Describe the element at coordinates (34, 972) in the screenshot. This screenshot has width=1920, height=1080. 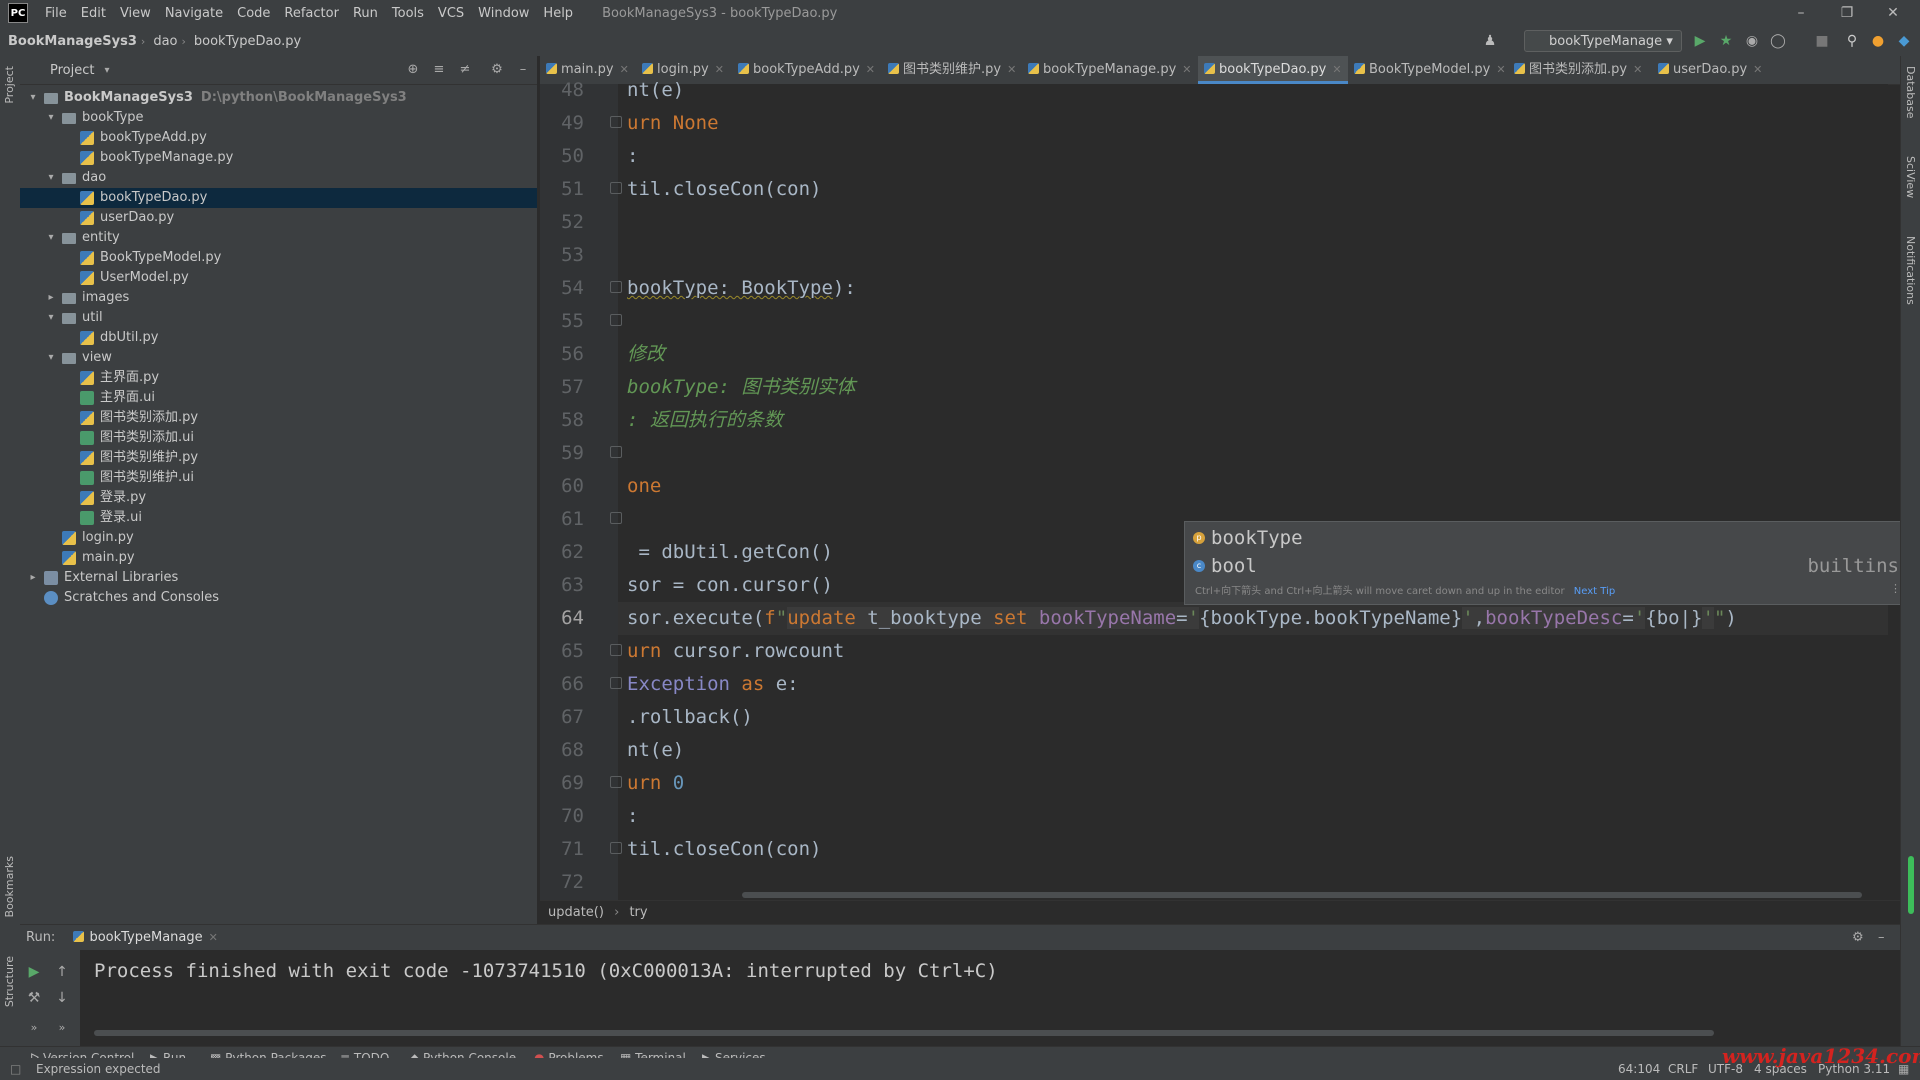
I see `rerun-icon: ▶` at that location.